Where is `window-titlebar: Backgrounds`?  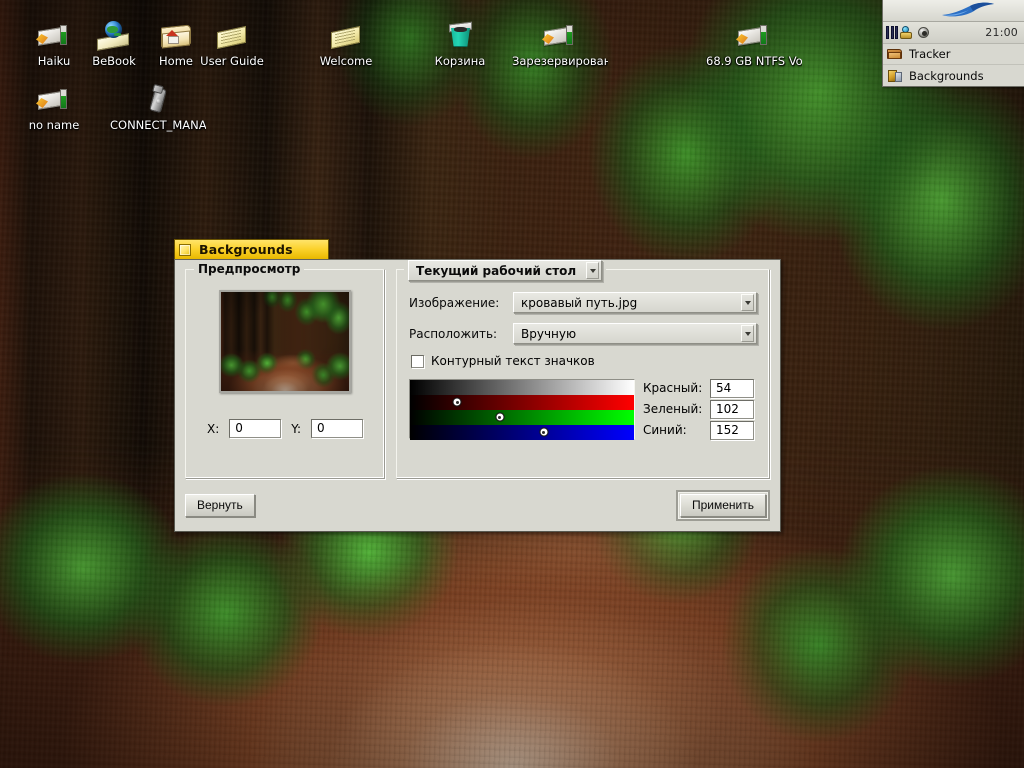
window-titlebar: Backgrounds is located at coordinates (251, 249).